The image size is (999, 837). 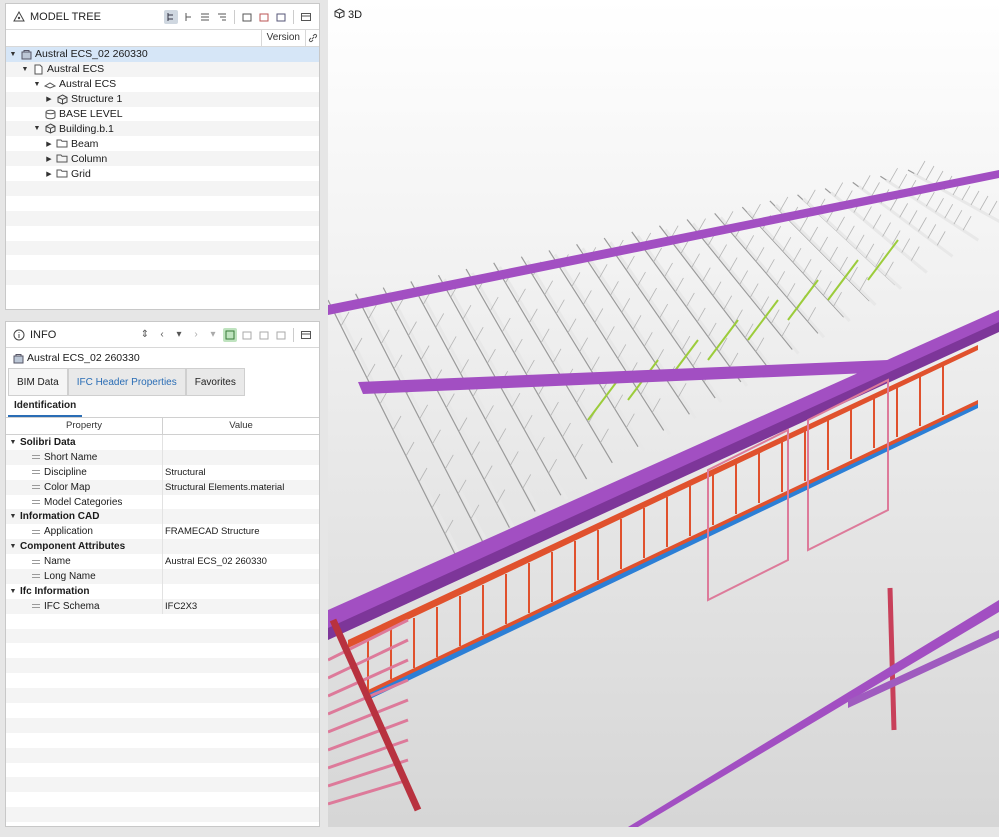 What do you see at coordinates (162, 547) in the screenshot?
I see `property-group-row: ▼ Component Attributes` at bounding box center [162, 547].